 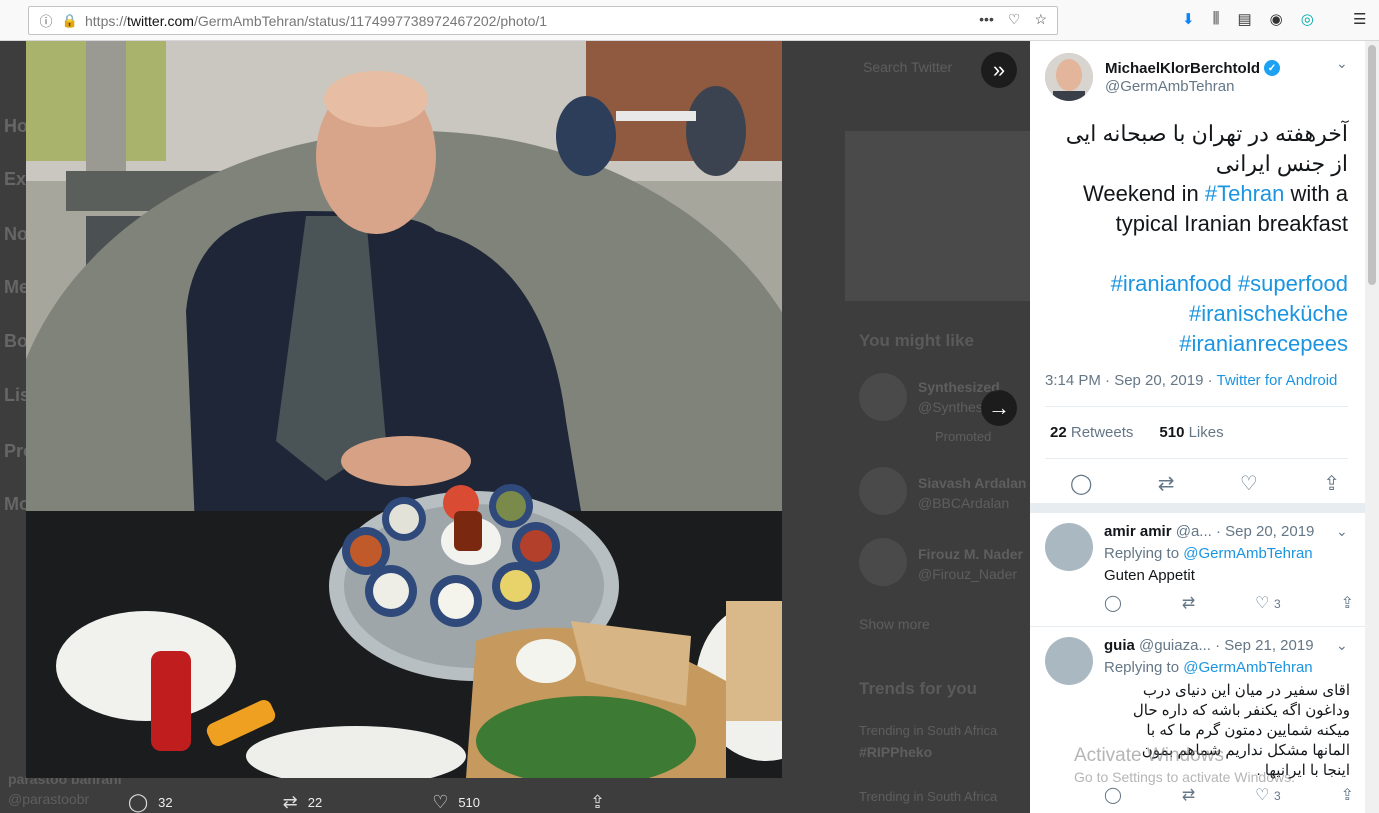 I want to click on reply-author-name: guia, so click(x=1119, y=645).